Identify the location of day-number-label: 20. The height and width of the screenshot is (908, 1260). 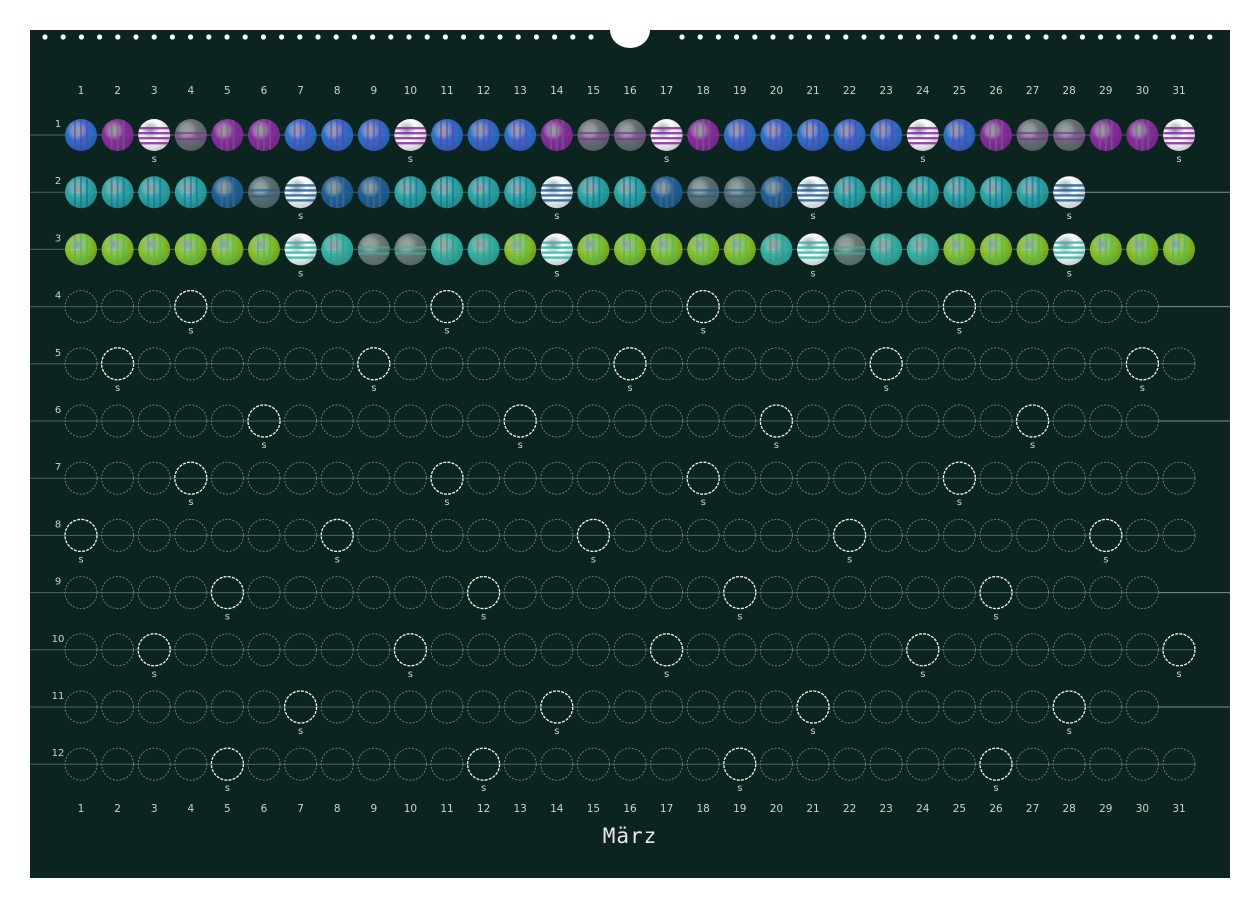
(776, 91).